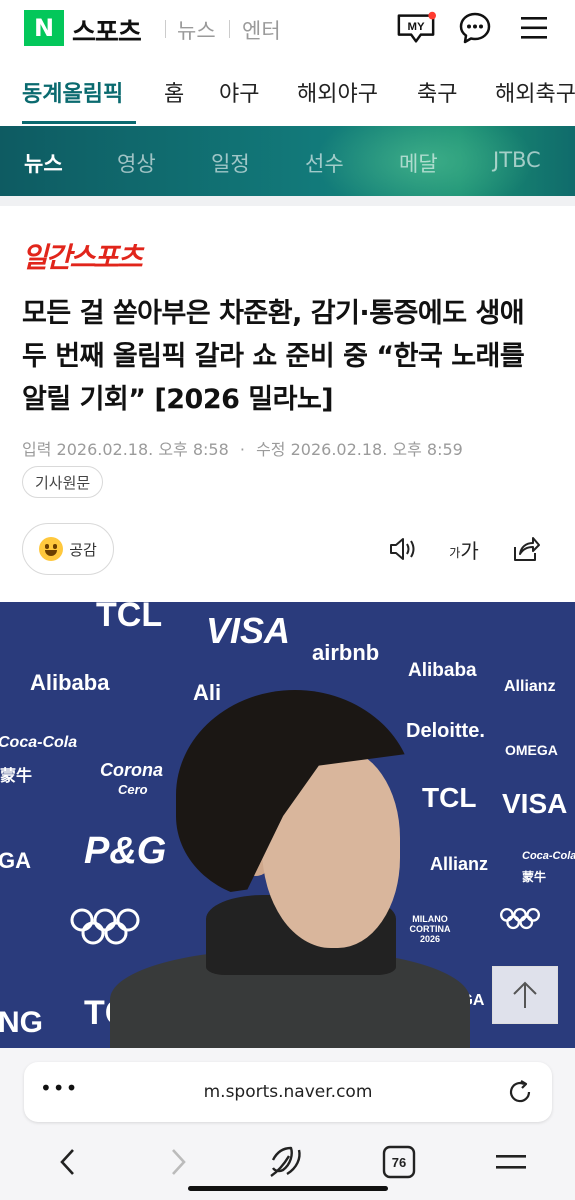 The width and height of the screenshot is (575, 1200). What do you see at coordinates (82, 256) in the screenshot?
I see `press-logo: 일간스포츠` at bounding box center [82, 256].